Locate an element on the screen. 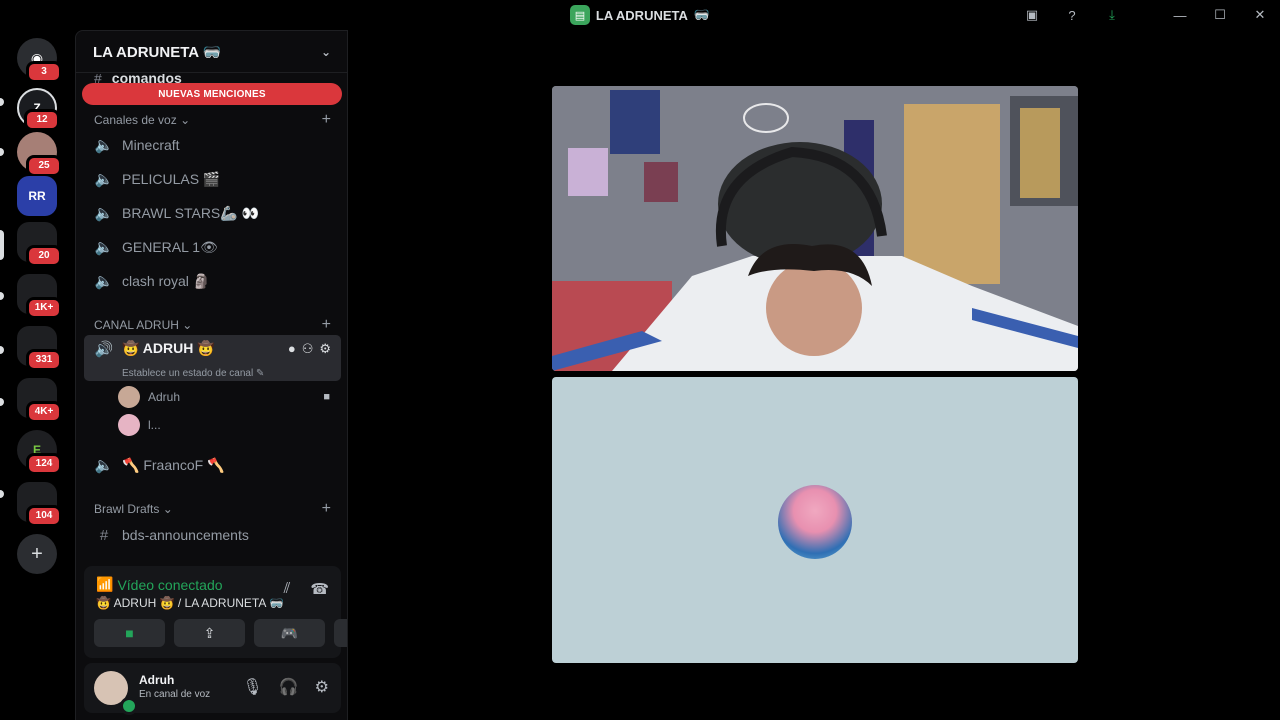 This screenshot has height=720, width=1280. hash-icon: # is located at coordinates (104, 535).